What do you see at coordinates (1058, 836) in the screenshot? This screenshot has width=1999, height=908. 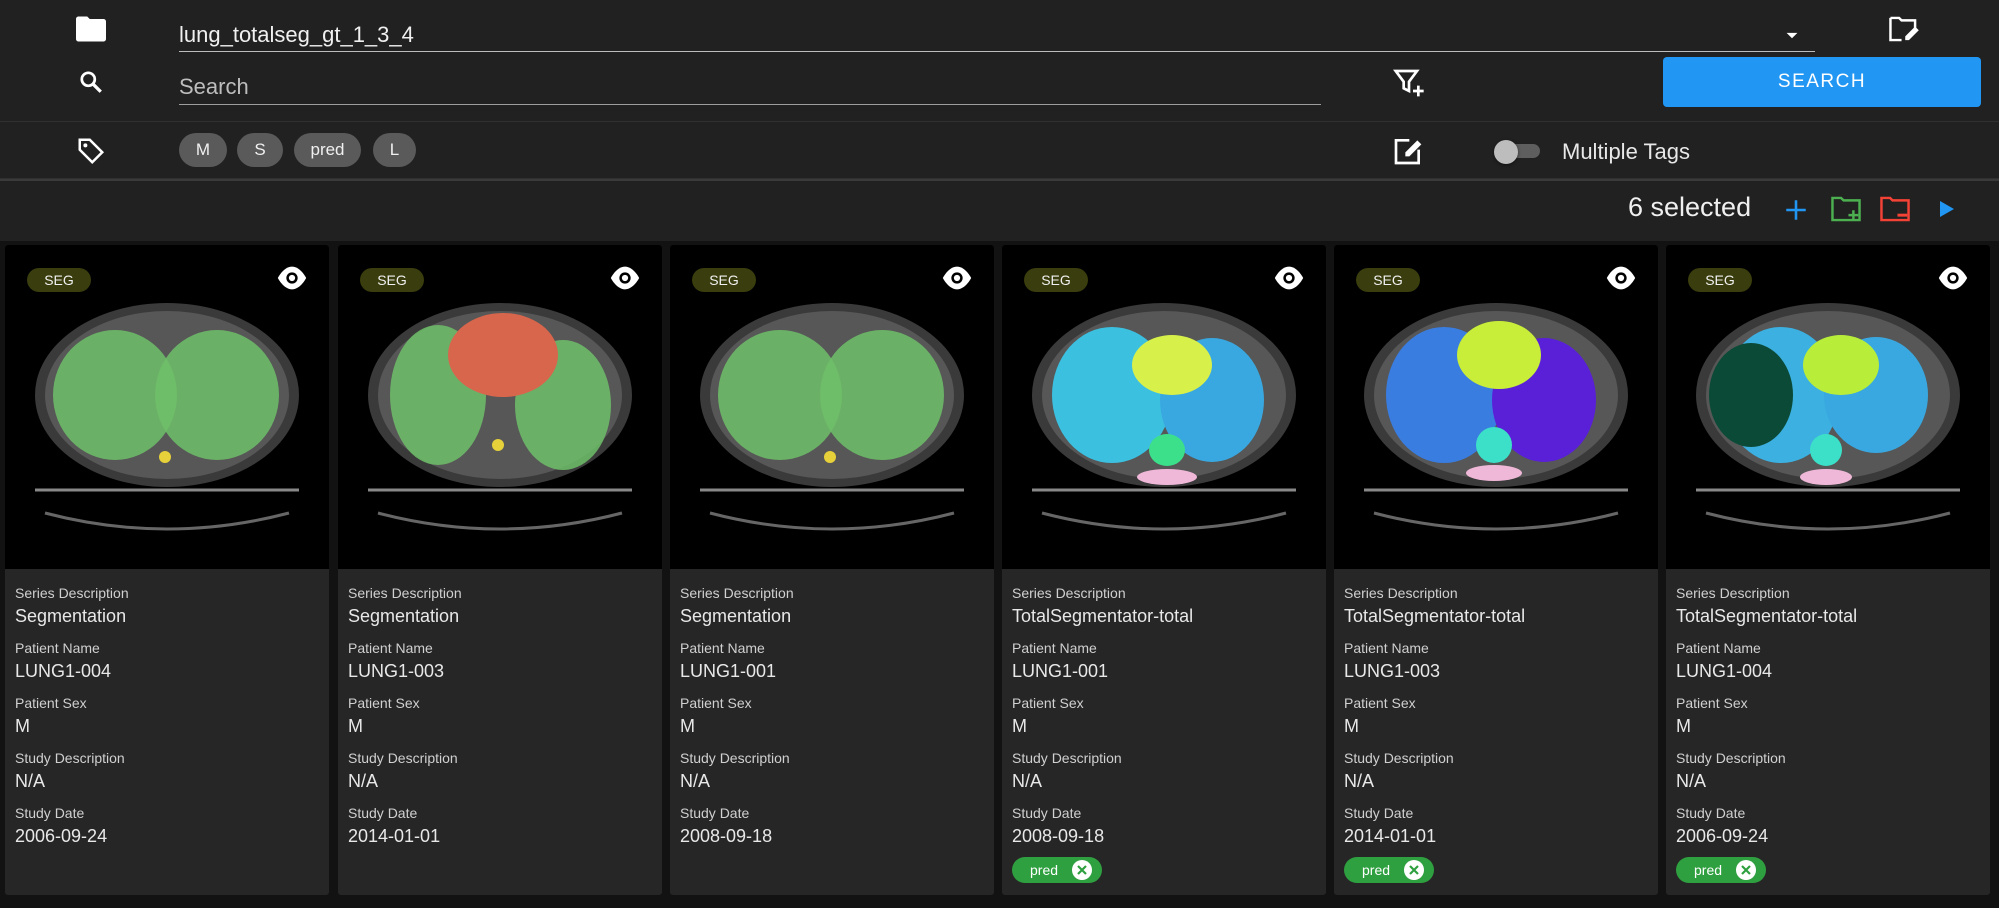 I see `field-value-study-date: 2008-09-18` at bounding box center [1058, 836].